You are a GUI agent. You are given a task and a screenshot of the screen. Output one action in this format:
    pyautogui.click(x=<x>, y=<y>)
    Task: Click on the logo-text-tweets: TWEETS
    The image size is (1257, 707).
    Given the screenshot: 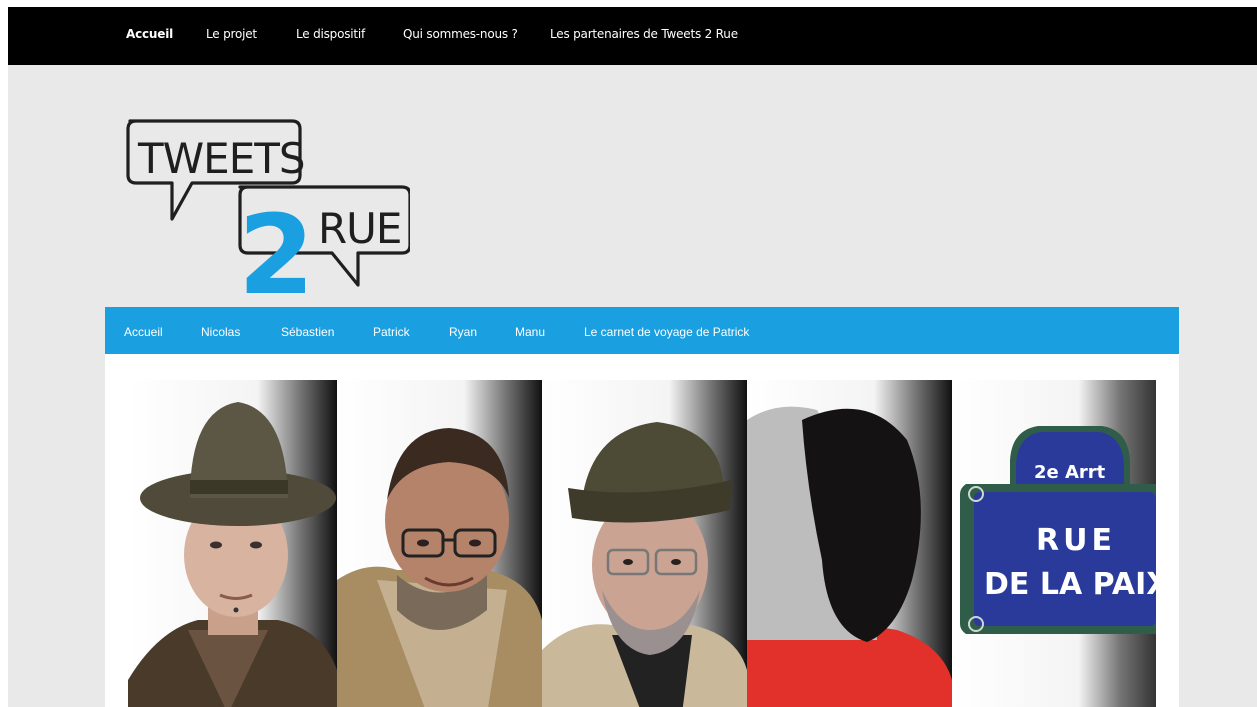 What is the action you would take?
    pyautogui.click(x=221, y=158)
    